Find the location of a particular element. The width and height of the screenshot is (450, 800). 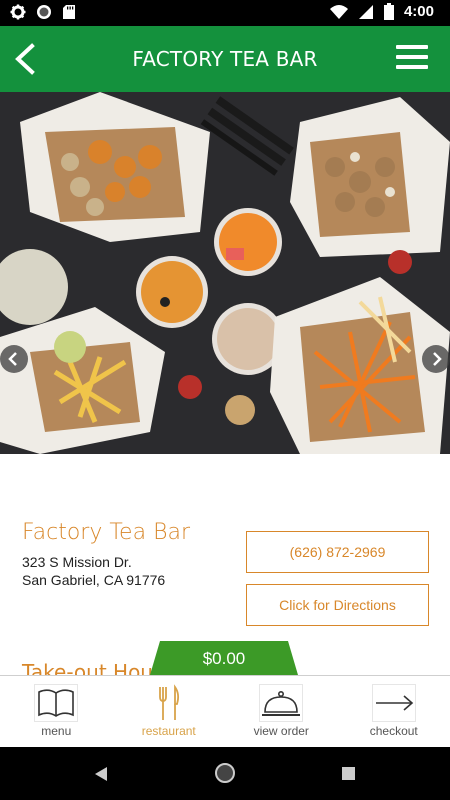

signal-icon is located at coordinates (365, 11).